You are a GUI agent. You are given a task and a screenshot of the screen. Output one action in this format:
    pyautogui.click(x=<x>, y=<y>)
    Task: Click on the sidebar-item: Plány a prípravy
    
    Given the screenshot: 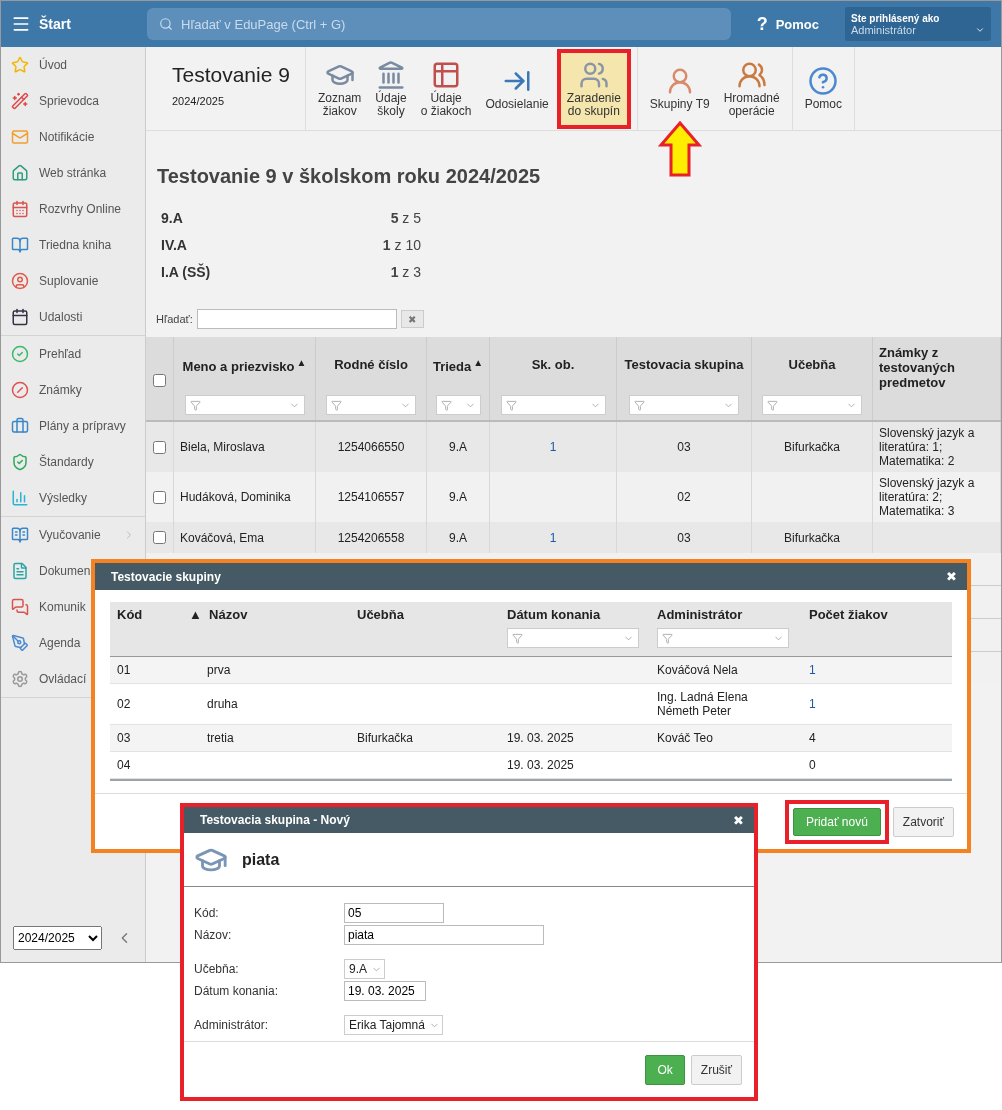 What is the action you would take?
    pyautogui.click(x=73, y=426)
    